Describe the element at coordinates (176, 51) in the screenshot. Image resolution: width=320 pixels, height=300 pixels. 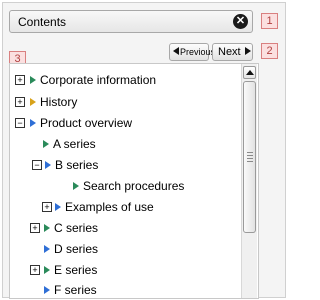
I see `chevron-left-icon` at that location.